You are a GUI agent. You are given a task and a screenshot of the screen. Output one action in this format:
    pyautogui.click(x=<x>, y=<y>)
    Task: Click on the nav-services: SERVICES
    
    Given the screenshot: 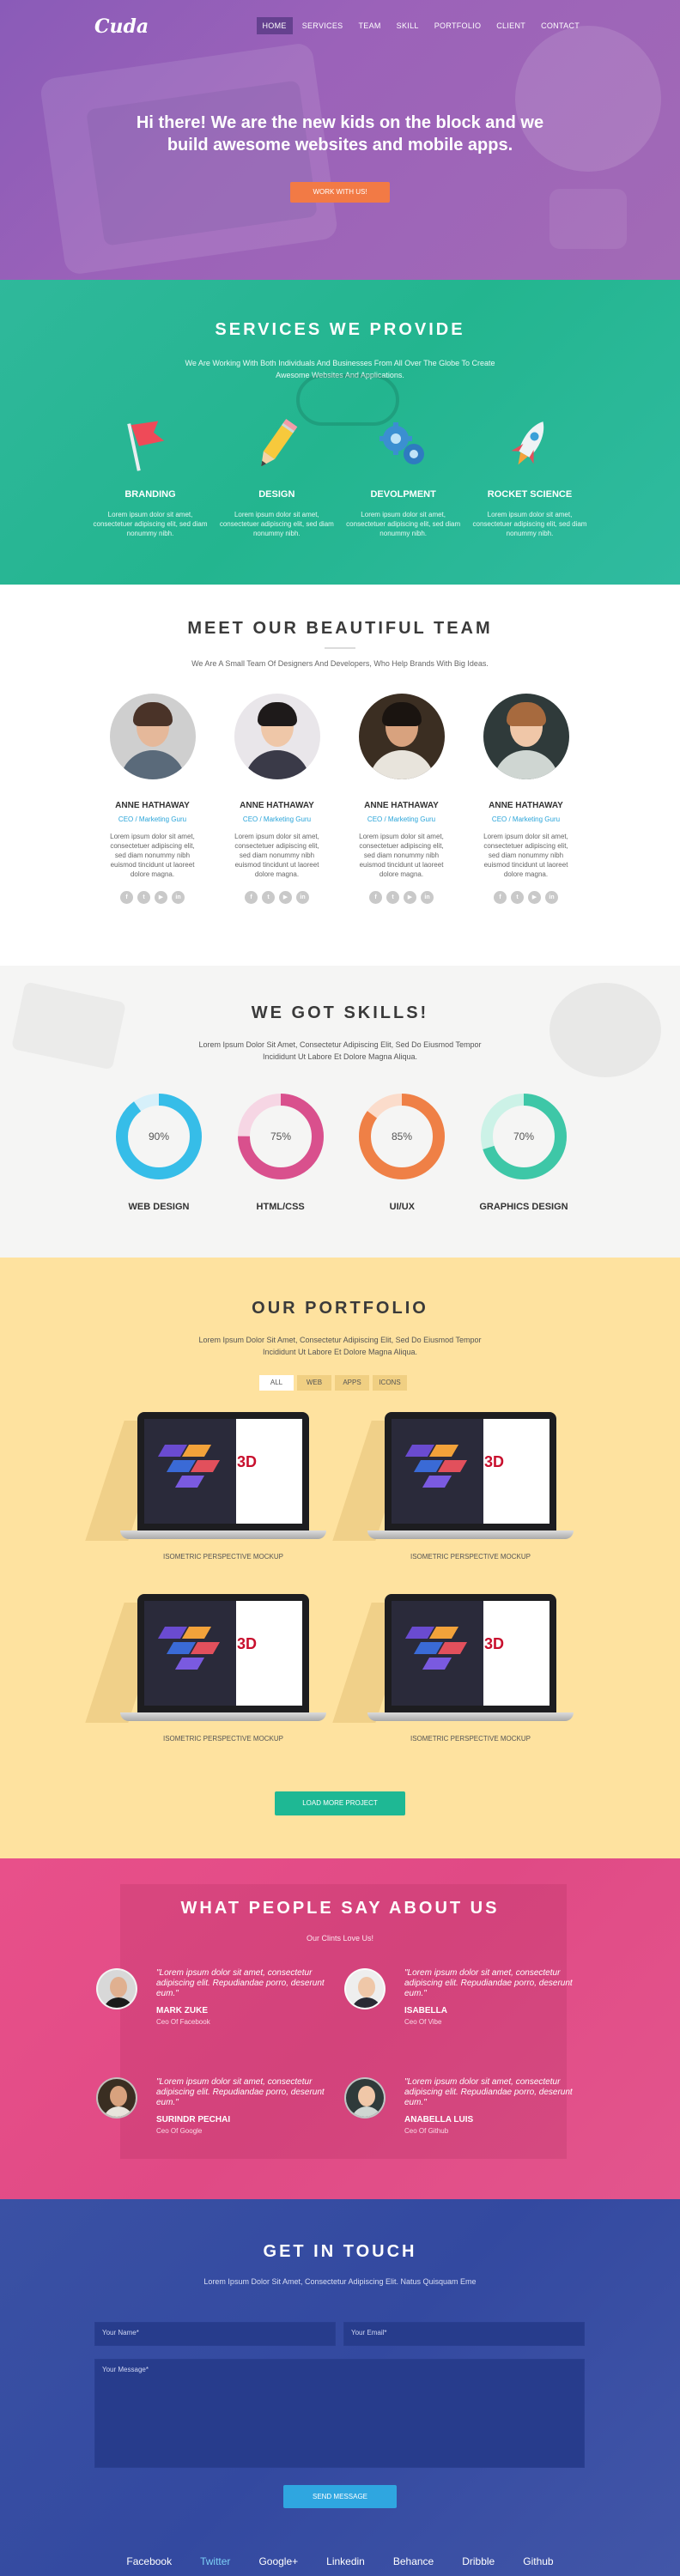 What is the action you would take?
    pyautogui.click(x=322, y=25)
    